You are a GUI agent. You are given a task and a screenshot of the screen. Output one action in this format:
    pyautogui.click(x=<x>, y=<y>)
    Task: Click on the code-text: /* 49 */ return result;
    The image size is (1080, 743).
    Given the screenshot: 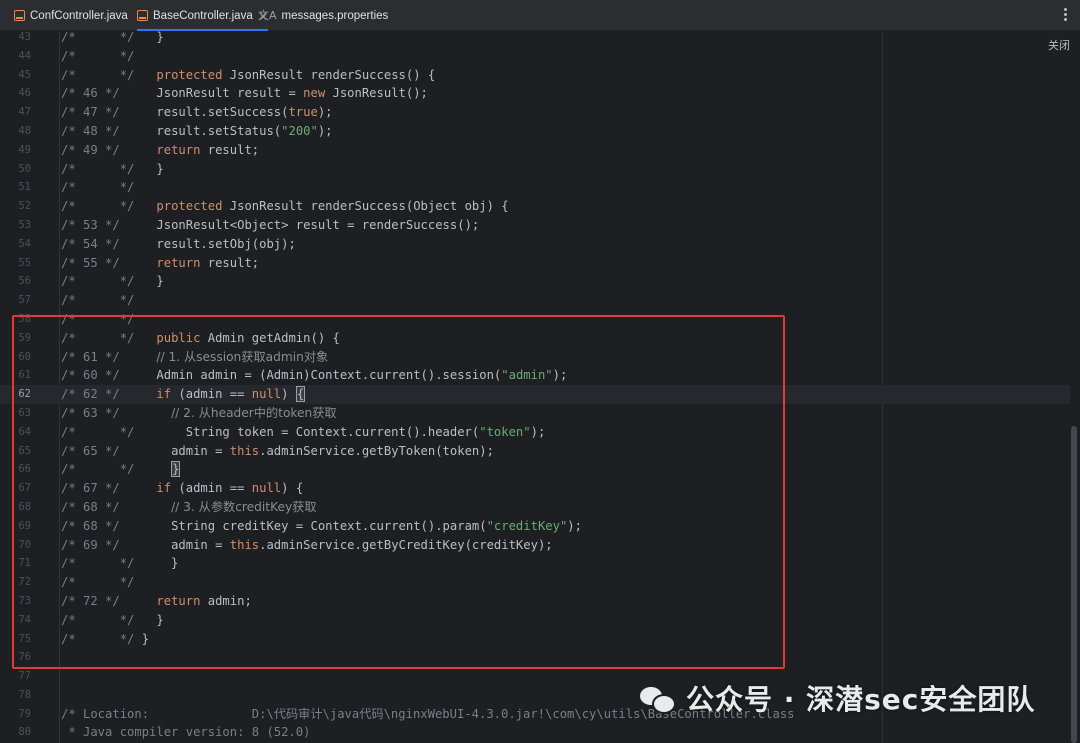 What is the action you would take?
    pyautogui.click(x=160, y=149)
    